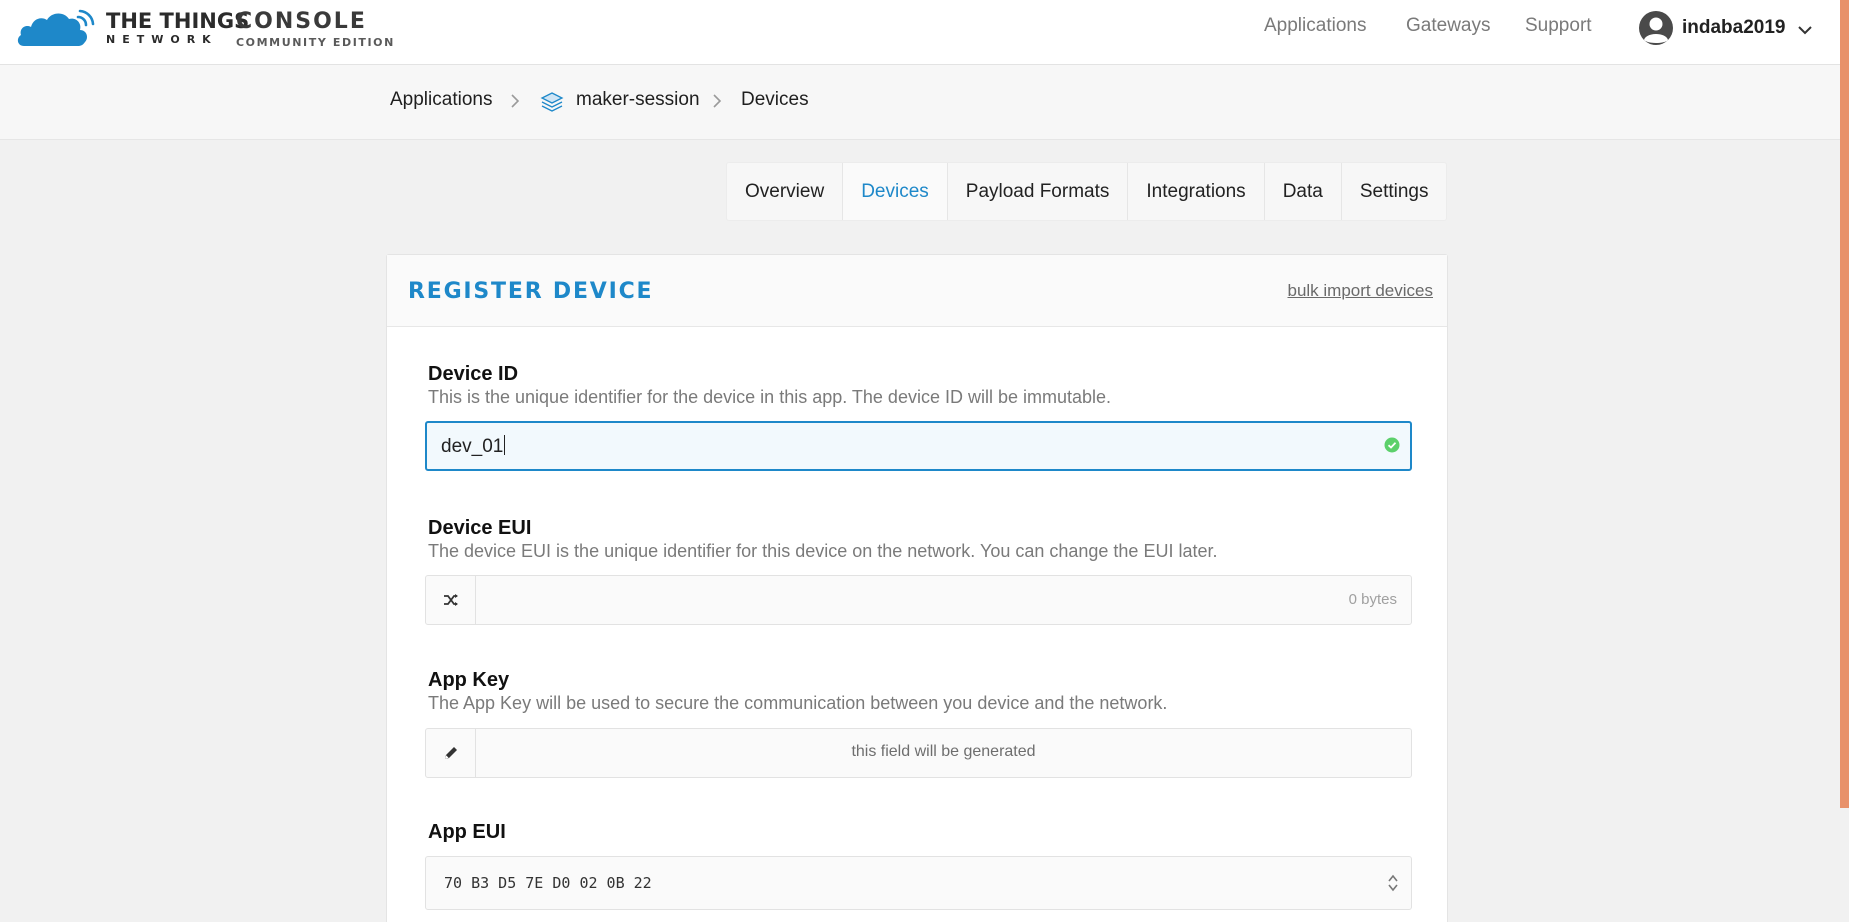 Image resolution: width=1849 pixels, height=922 pixels. Describe the element at coordinates (473, 374) in the screenshot. I see `device-id-label: Device ID` at that location.